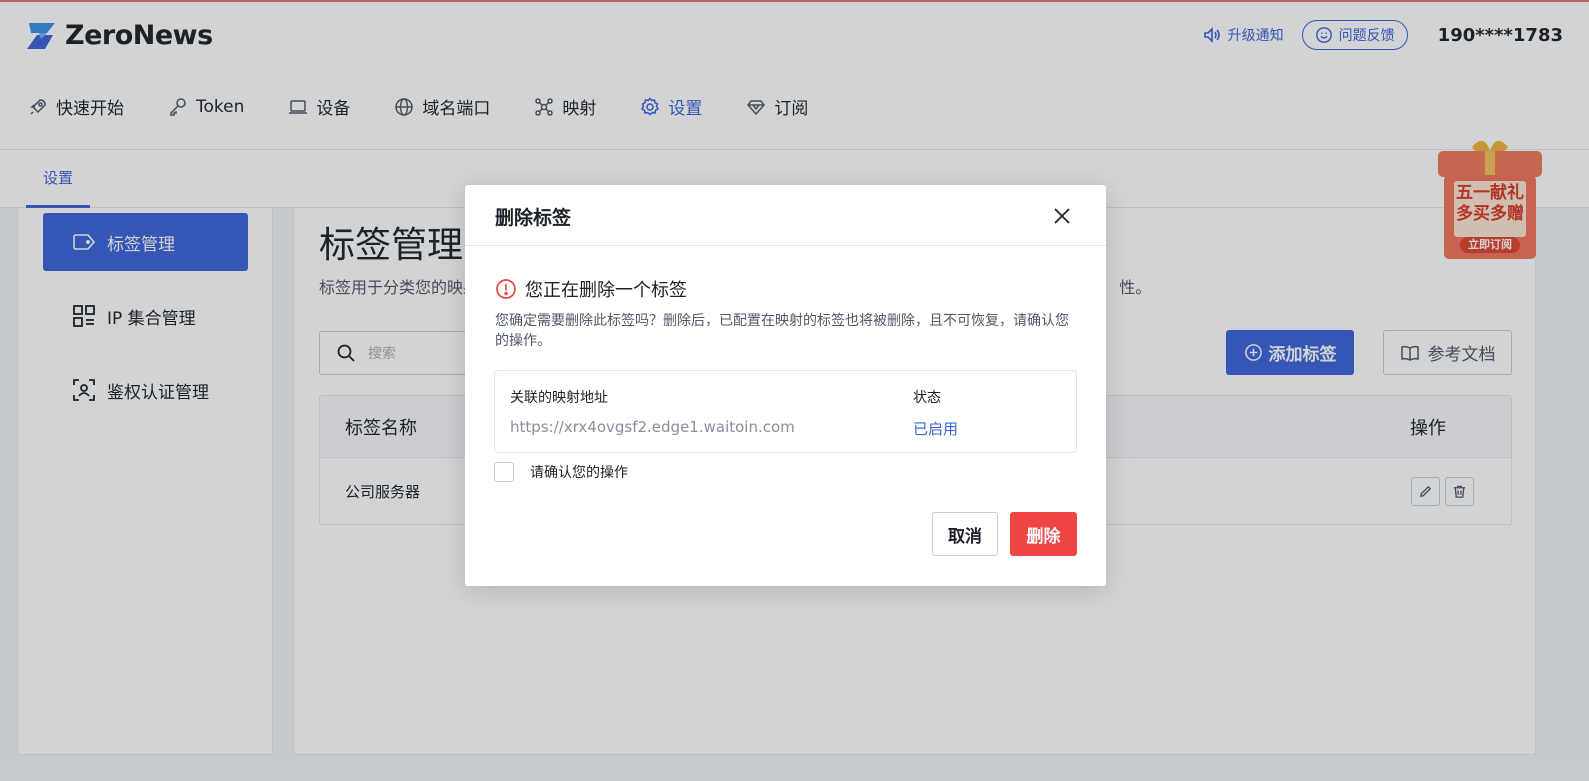 The height and width of the screenshot is (781, 1589). What do you see at coordinates (533, 218) in the screenshot?
I see `dialog-title: 删除标签` at bounding box center [533, 218].